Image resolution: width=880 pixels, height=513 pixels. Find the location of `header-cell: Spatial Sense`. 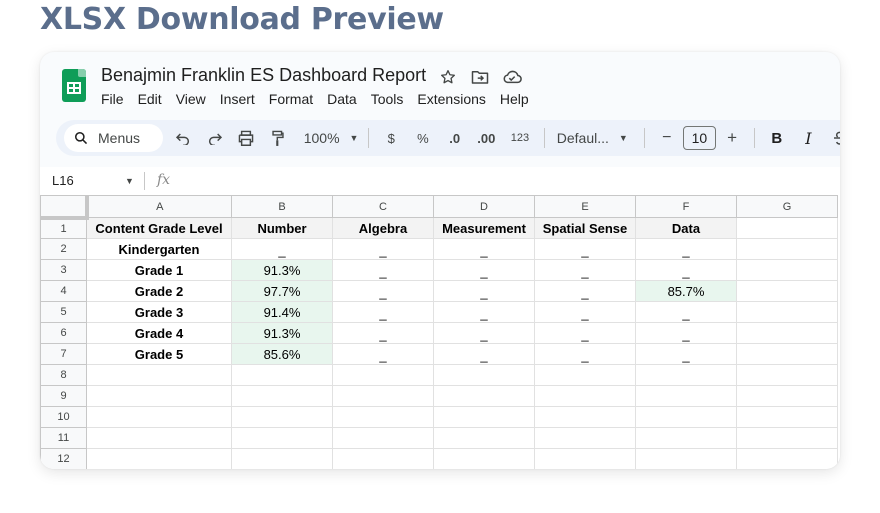

header-cell: Spatial Sense is located at coordinates (585, 228).